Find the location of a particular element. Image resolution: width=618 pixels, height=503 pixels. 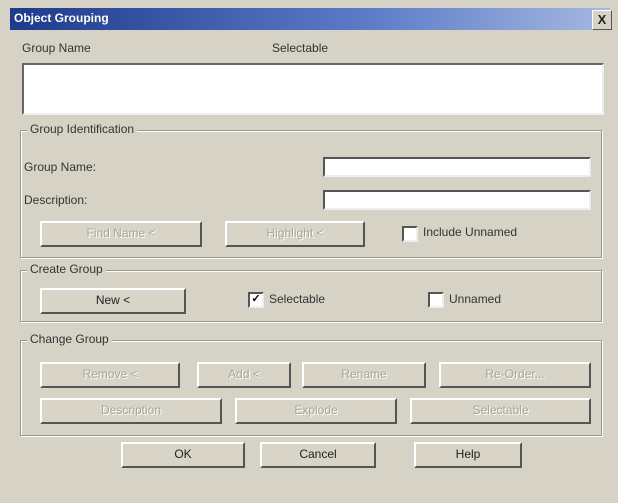

include-unnamed-label: Include Unnamed is located at coordinates (470, 232).